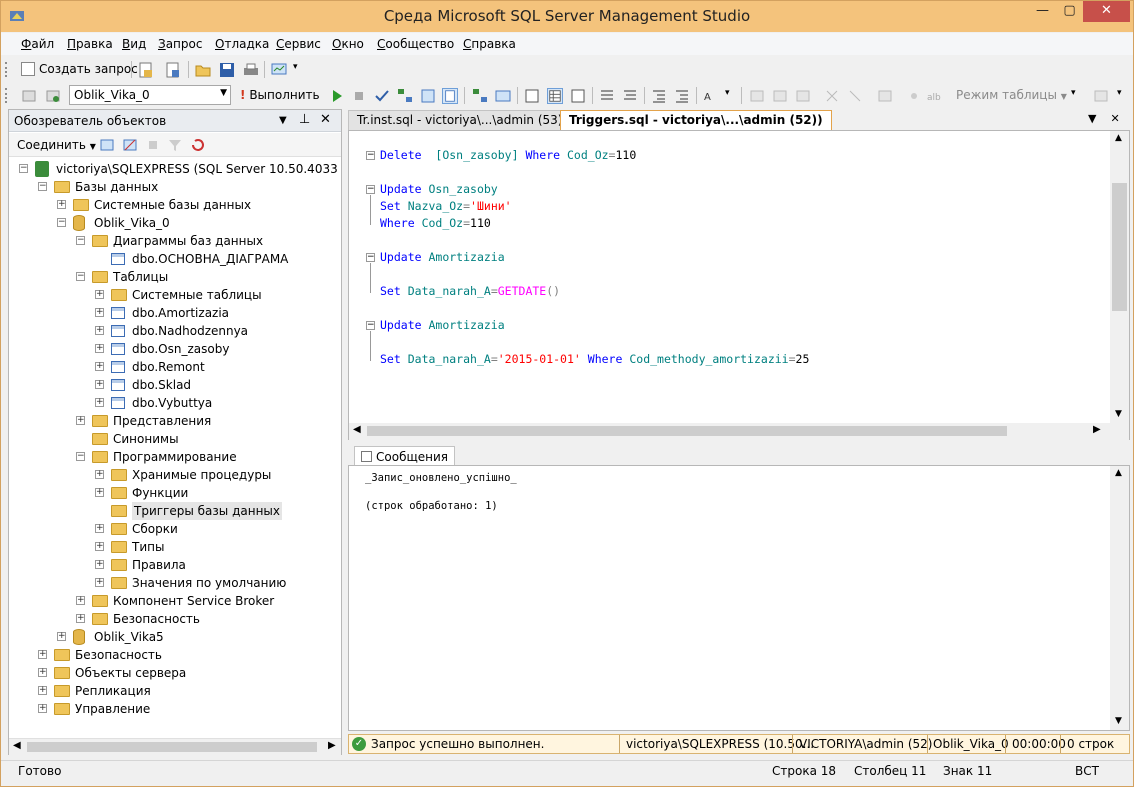  I want to click on results-to-file-icon, so click(578, 96).